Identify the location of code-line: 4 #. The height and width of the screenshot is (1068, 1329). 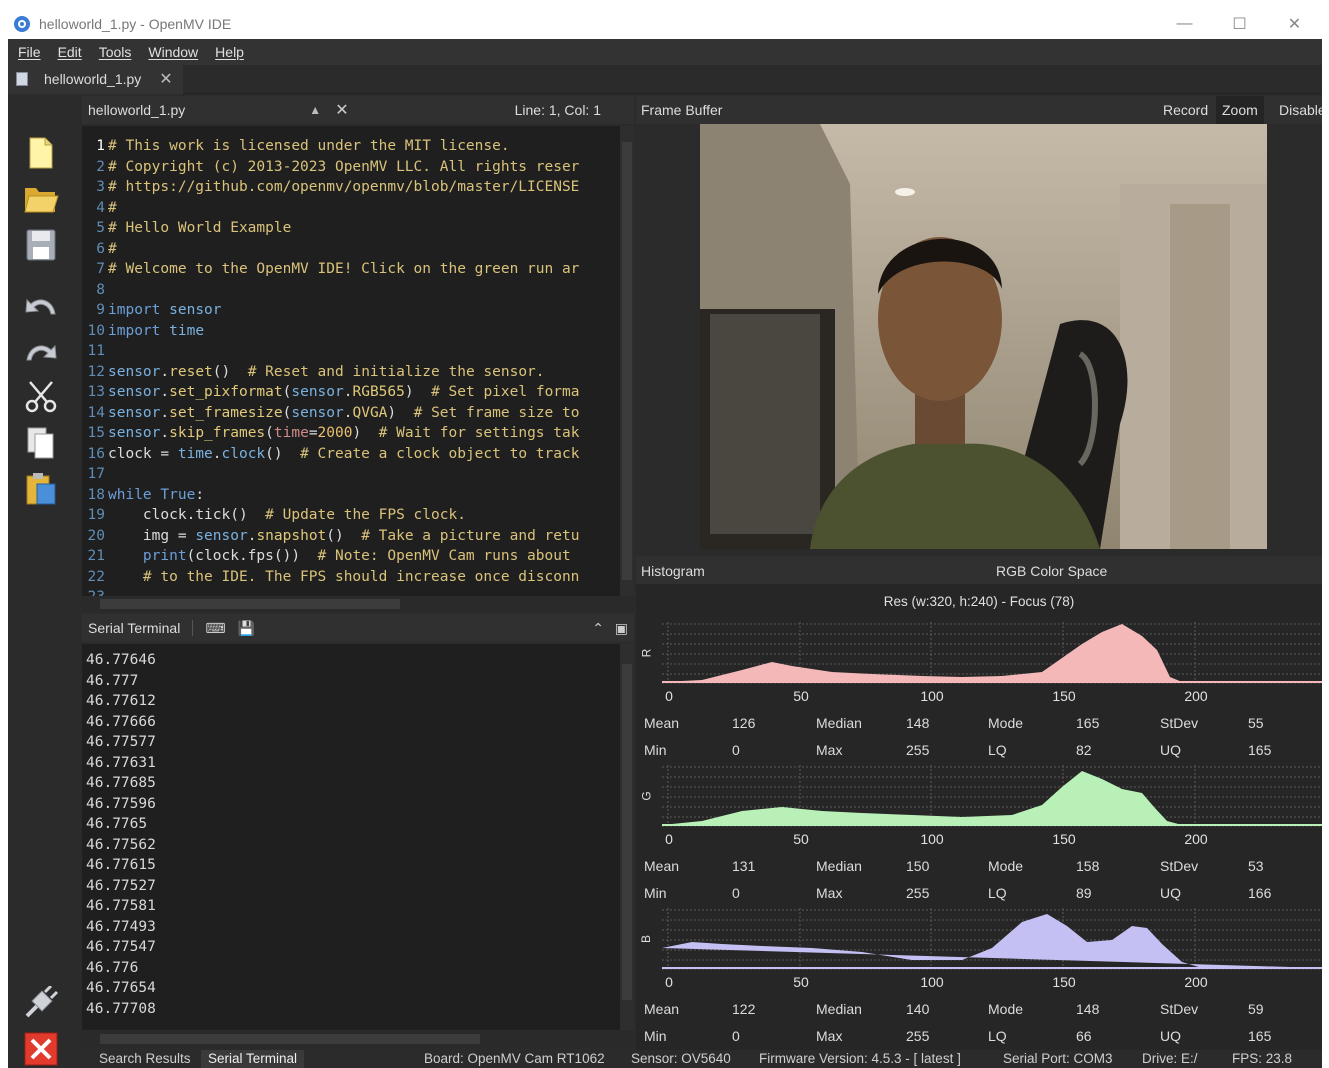
(99, 208).